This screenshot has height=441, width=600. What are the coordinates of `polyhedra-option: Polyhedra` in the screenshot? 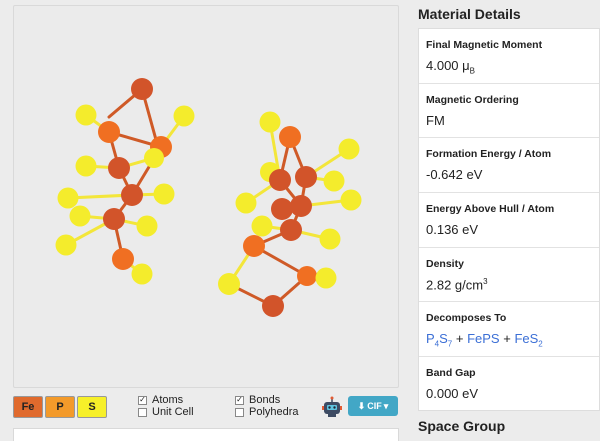 It's located at (267, 412).